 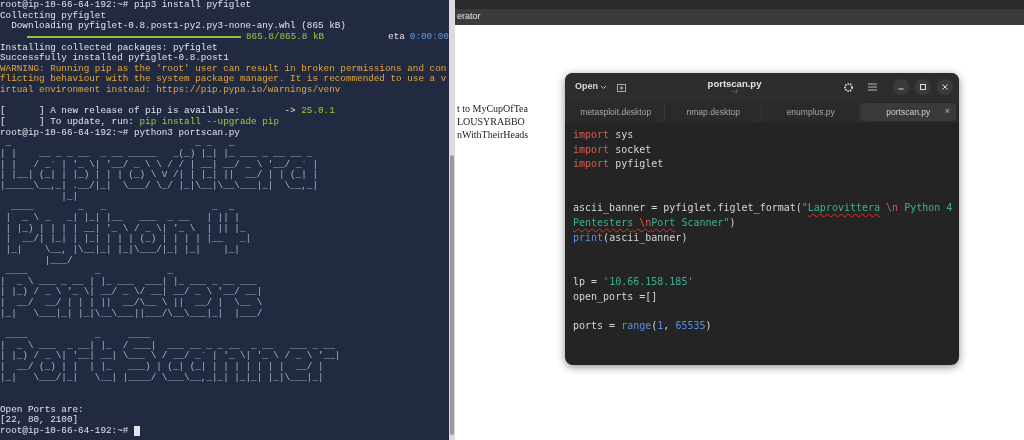 What do you see at coordinates (616, 112) in the screenshot?
I see `file-tab: metasploit.desktop` at bounding box center [616, 112].